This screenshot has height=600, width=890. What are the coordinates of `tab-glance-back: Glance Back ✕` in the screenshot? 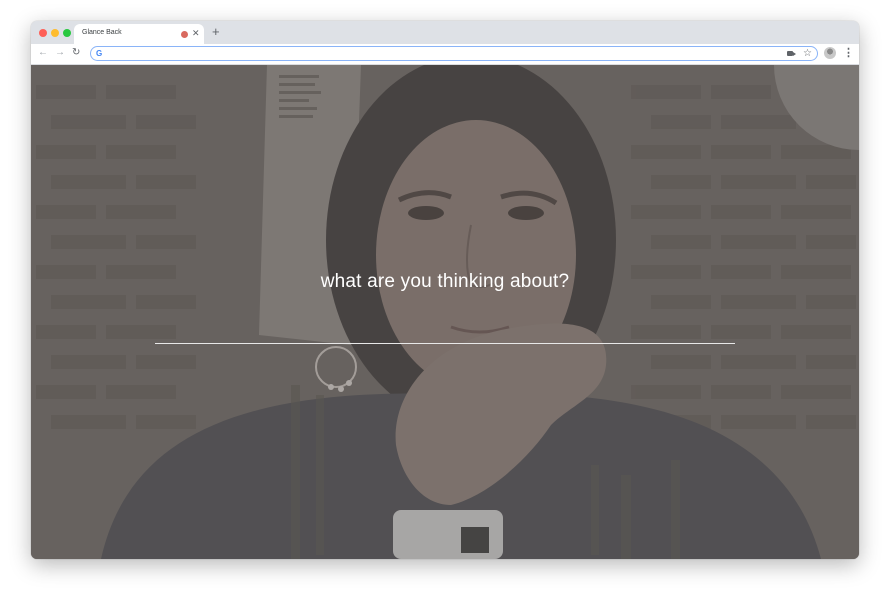 It's located at (139, 34).